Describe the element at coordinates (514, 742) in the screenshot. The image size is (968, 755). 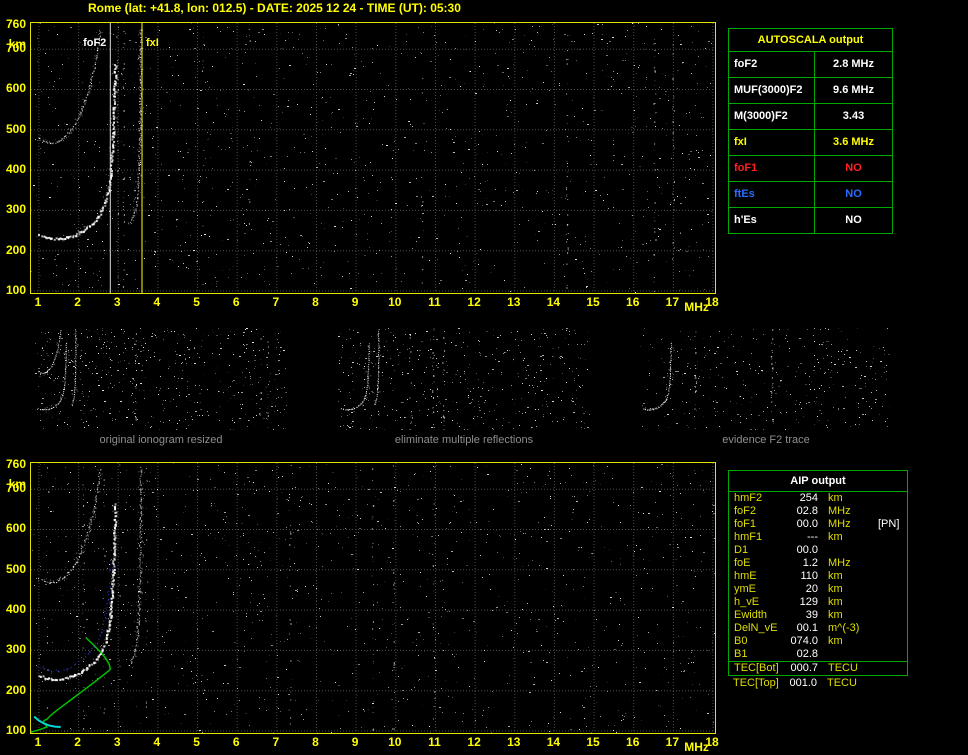
I see `x-tick-13: 13` at that location.